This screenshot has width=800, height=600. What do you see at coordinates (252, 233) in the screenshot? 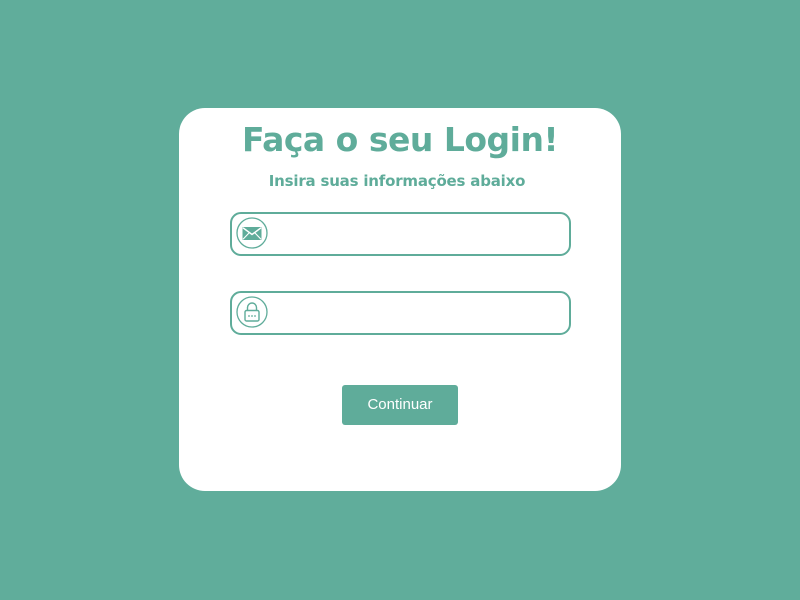
I see `envelope-icon` at bounding box center [252, 233].